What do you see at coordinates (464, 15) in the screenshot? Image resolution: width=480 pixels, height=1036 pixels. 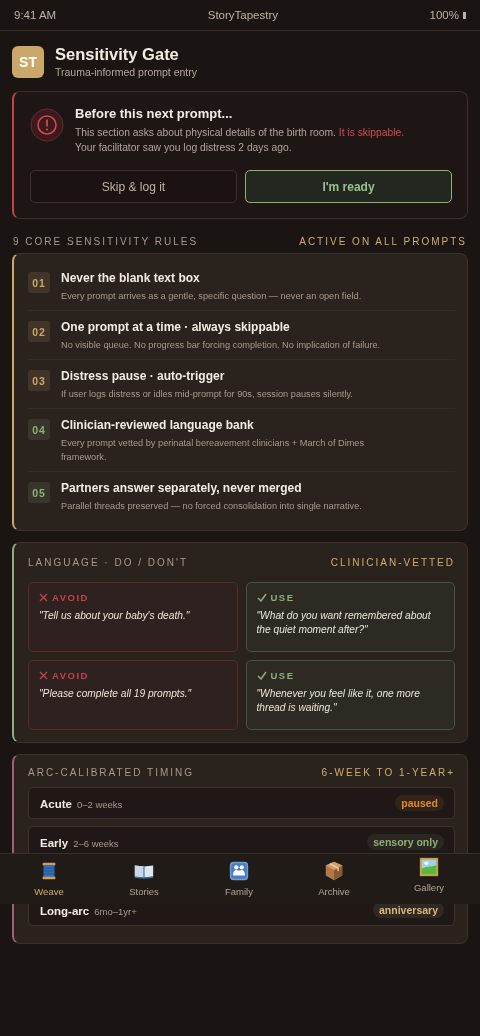 I see `battery-icon` at bounding box center [464, 15].